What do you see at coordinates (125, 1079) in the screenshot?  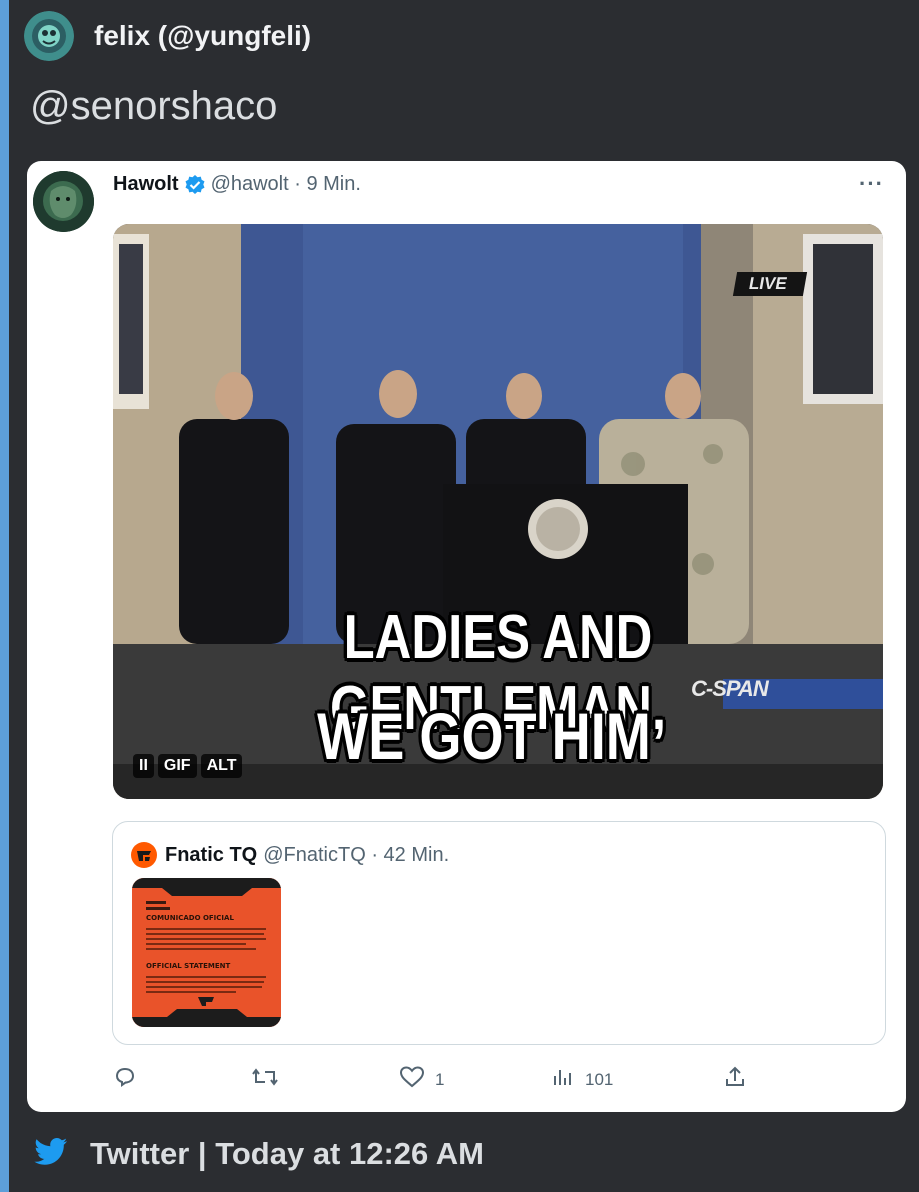 I see `reply-icon` at bounding box center [125, 1079].